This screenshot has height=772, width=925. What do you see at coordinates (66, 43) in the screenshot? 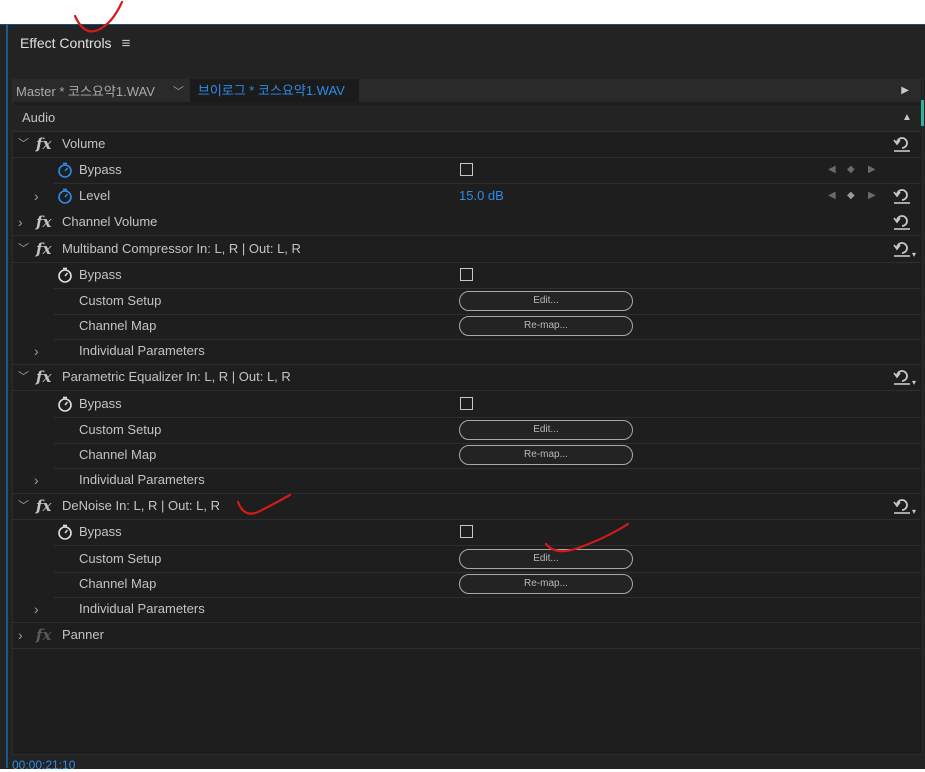
I see `panel-title: Effect Controls` at bounding box center [66, 43].